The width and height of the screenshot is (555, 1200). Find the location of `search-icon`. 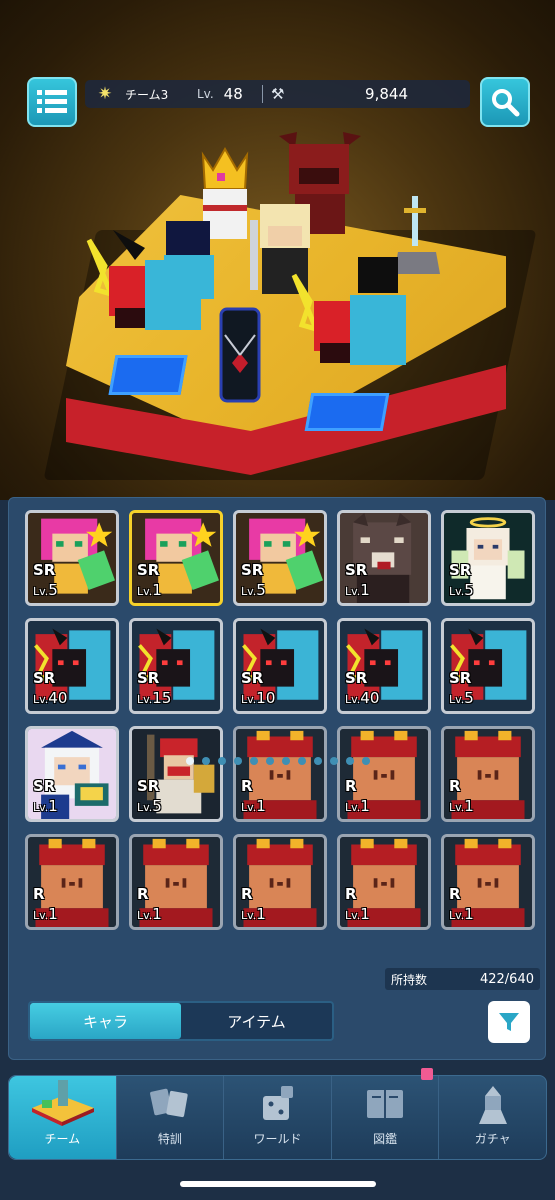

search-icon is located at coordinates (506, 103).